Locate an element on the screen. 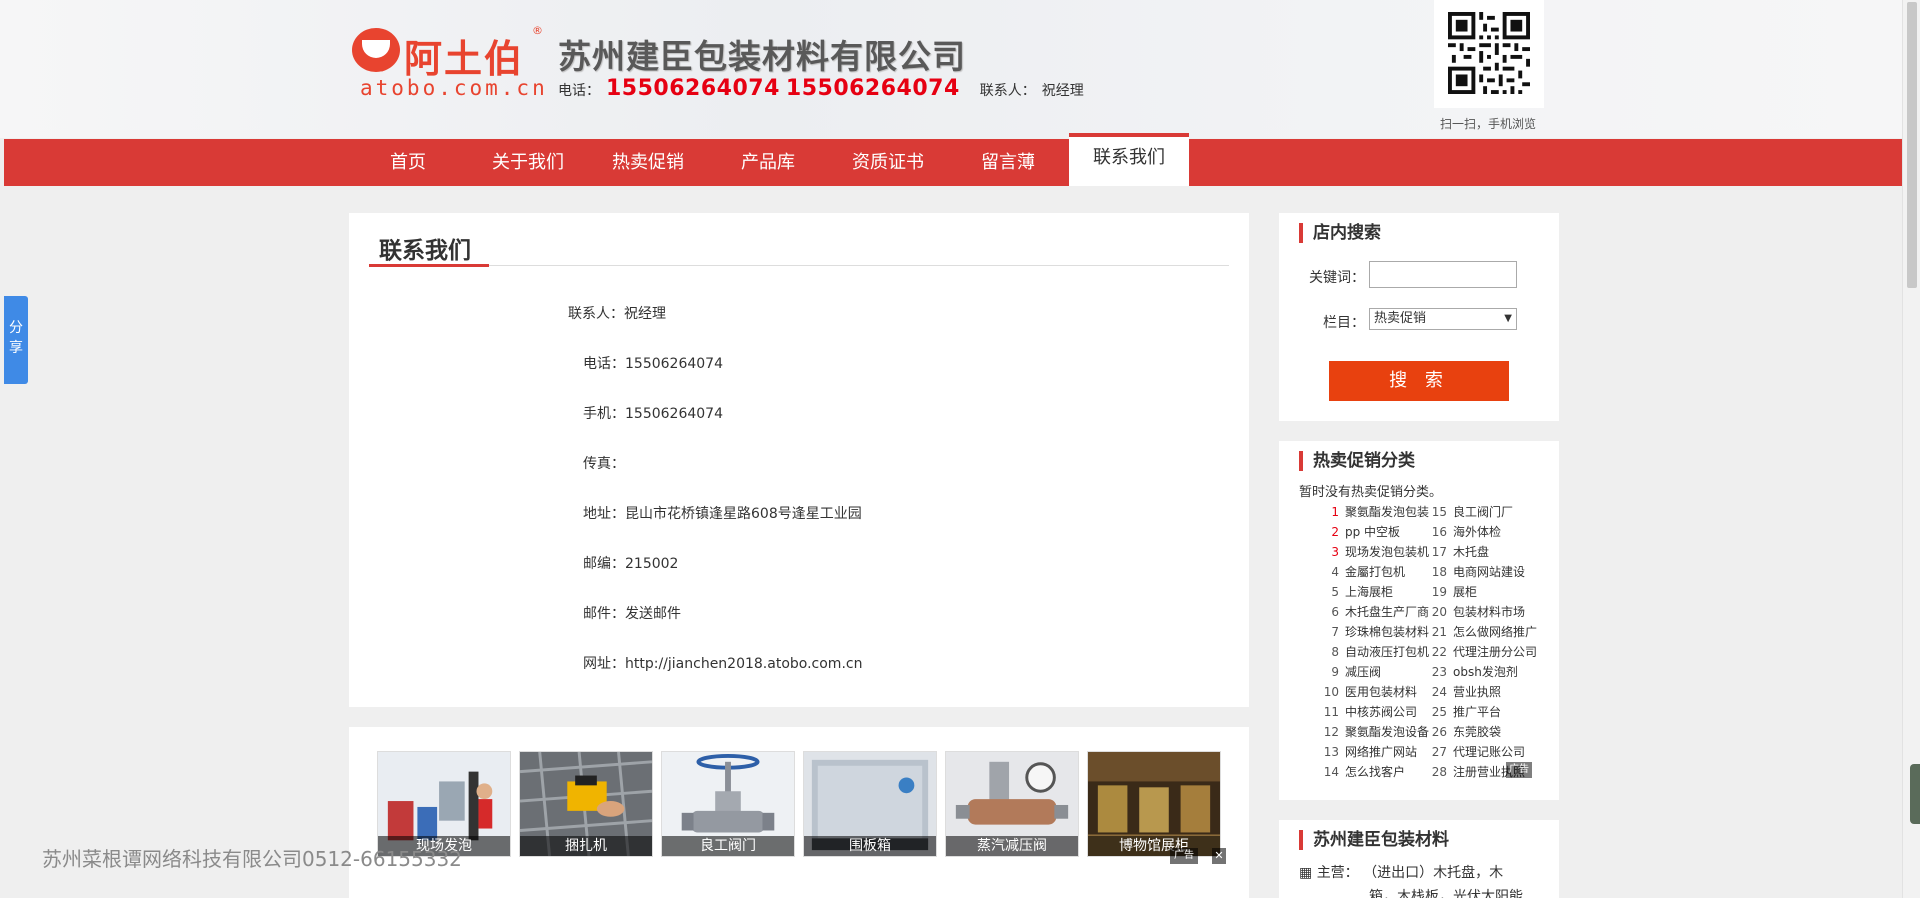 This screenshot has height=898, width=1920. main-business-label: 主营： is located at coordinates (1337, 873).